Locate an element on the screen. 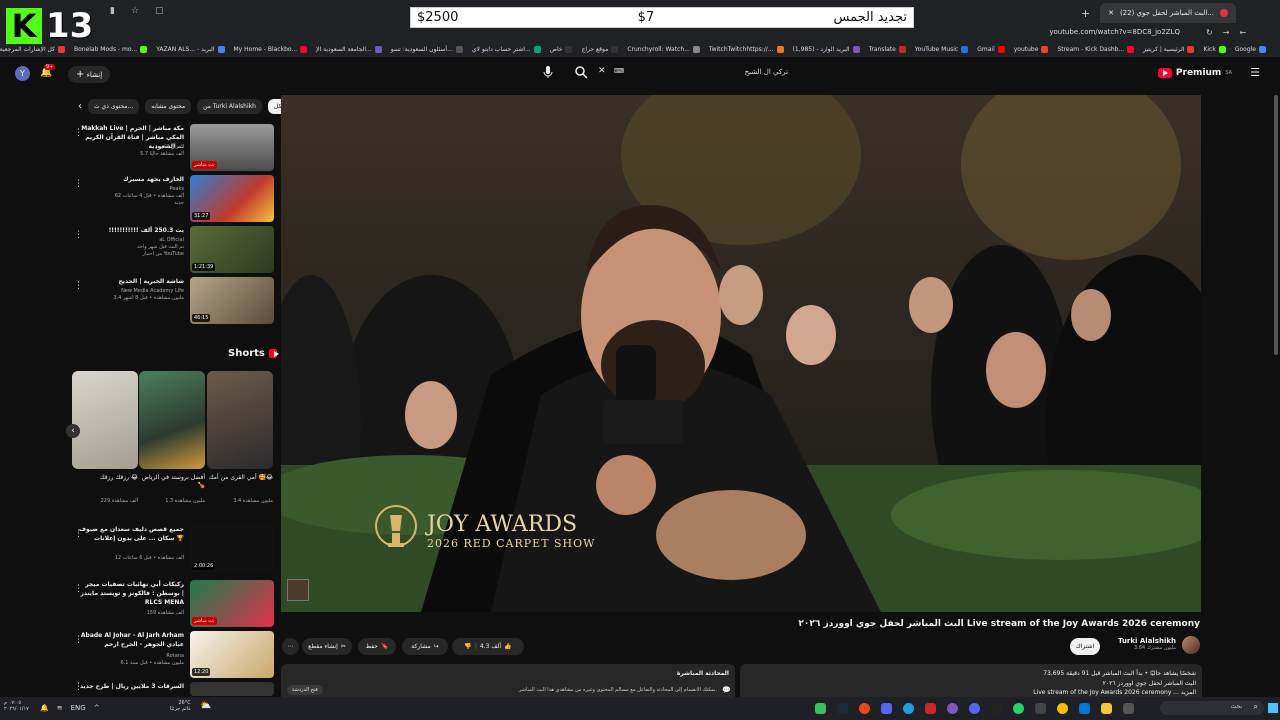 This screenshot has height=720, width=1280. forward-icon: → is located at coordinates (1226, 32).